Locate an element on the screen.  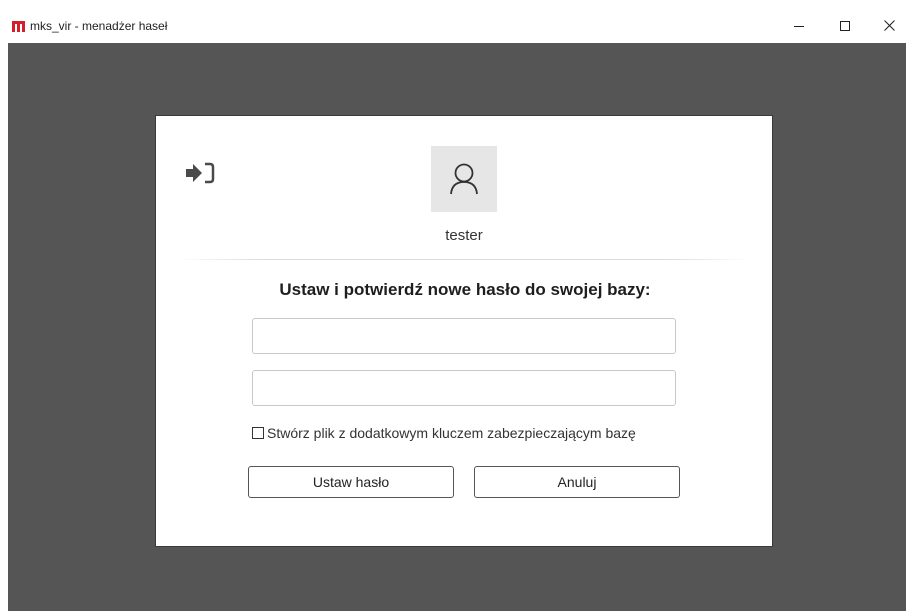
cancel-button: Anuluj is located at coordinates (577, 482).